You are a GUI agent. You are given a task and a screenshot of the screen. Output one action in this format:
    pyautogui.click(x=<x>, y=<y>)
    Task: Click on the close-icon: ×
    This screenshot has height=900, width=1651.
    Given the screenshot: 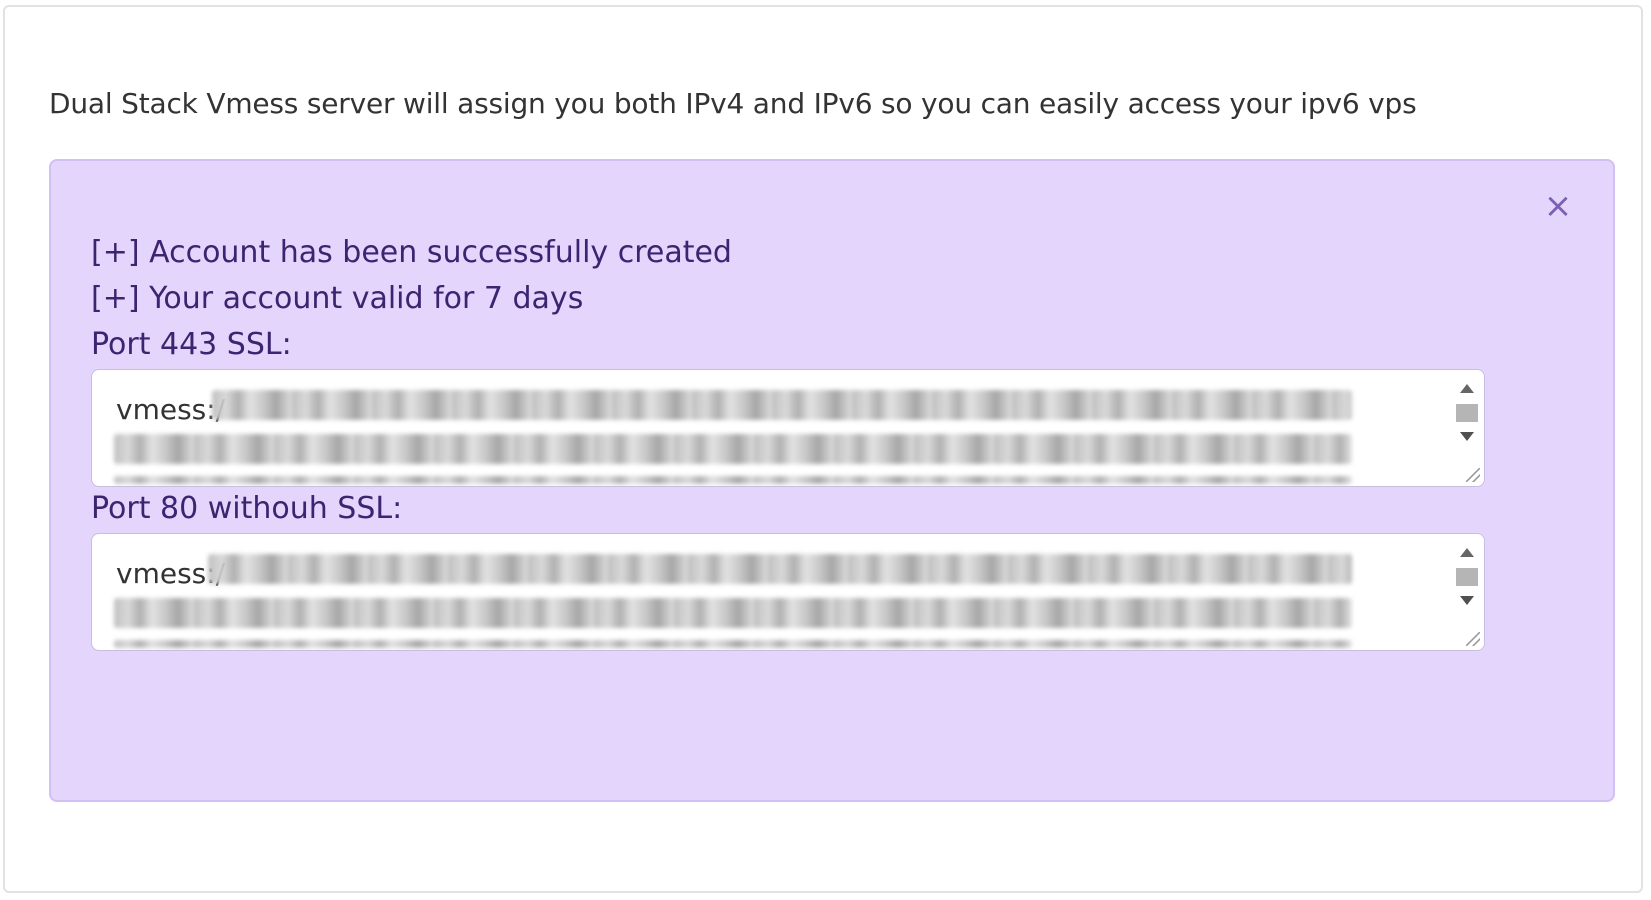 What is the action you would take?
    pyautogui.click(x=1558, y=206)
    